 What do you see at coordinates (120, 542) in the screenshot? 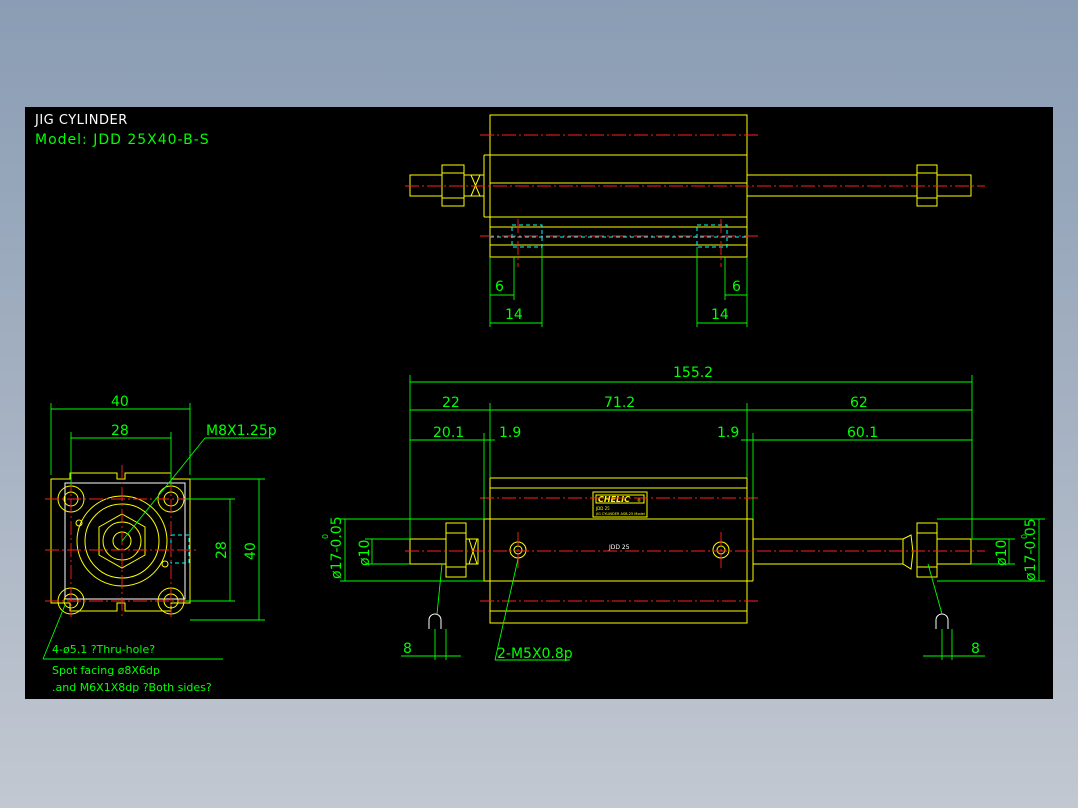
I see `end-outline` at bounding box center [120, 542].